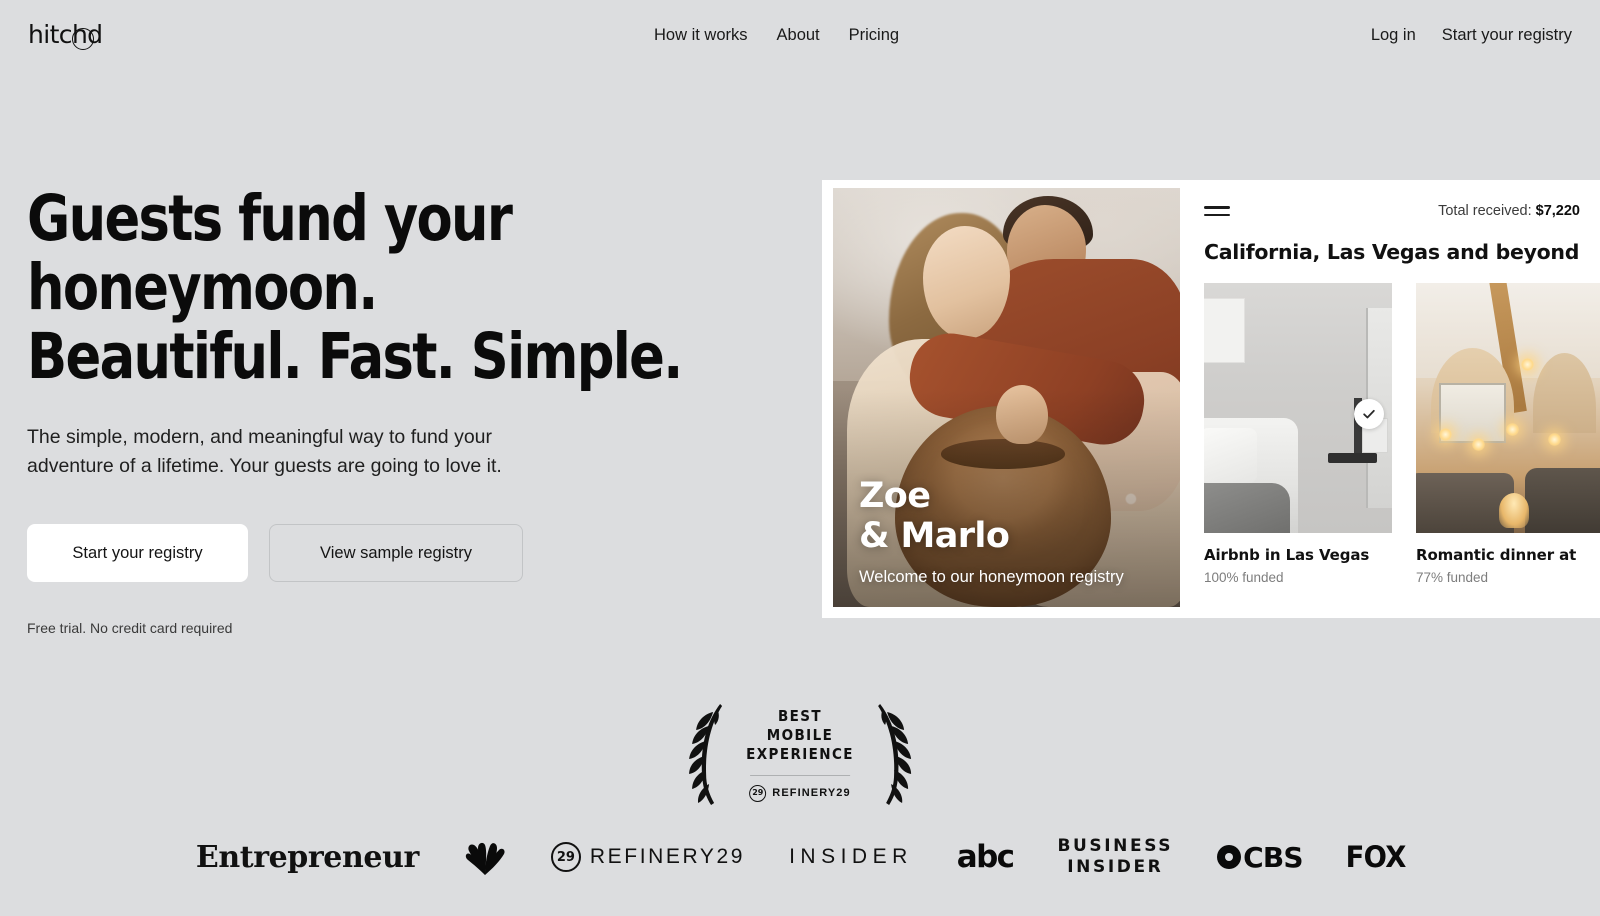  I want to click on refinery29-wordmark: REFINERY29, so click(667, 856).